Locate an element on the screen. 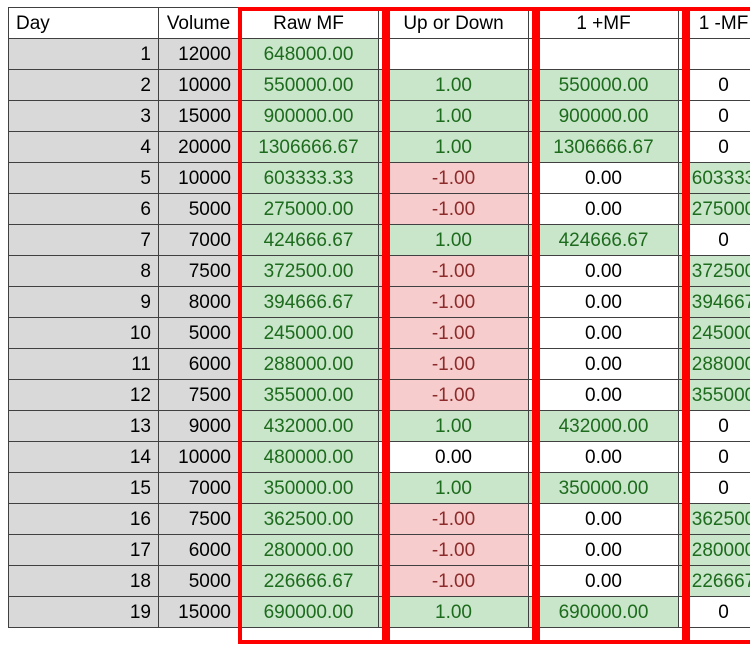  cell-raw-mf: 226666.67 is located at coordinates (308, 581).